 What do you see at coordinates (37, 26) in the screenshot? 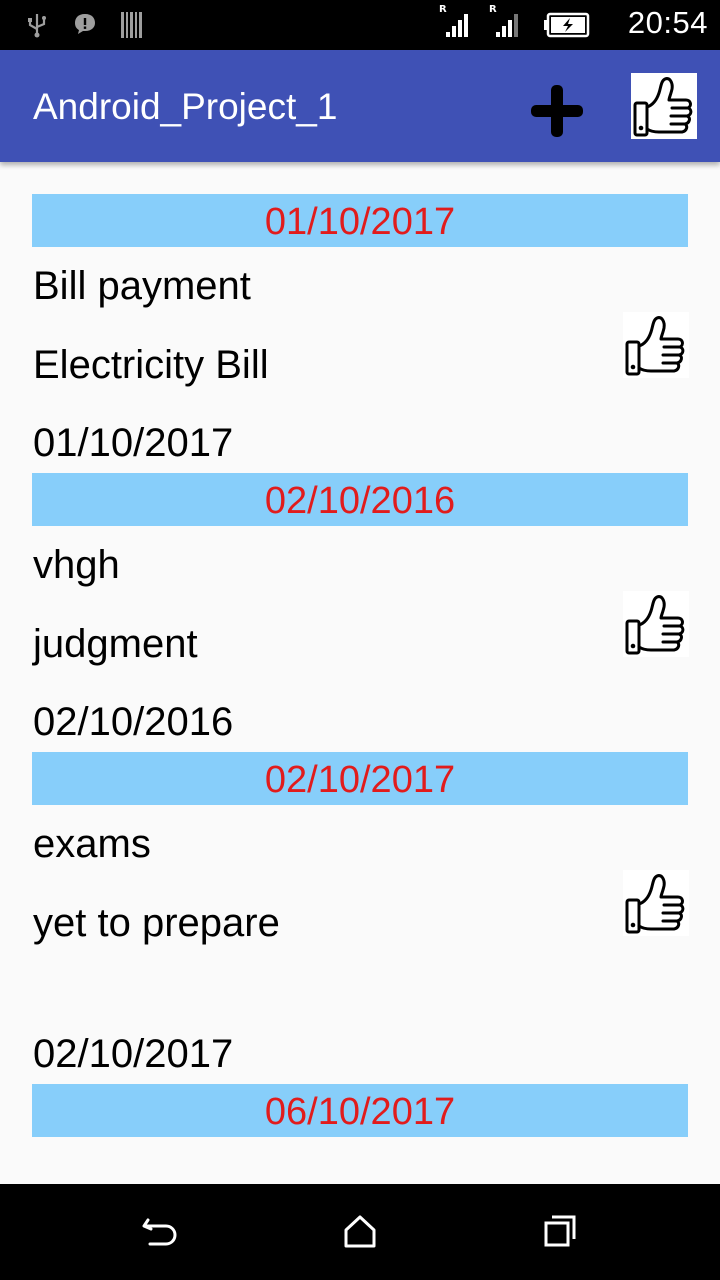
I see `usb-icon` at bounding box center [37, 26].